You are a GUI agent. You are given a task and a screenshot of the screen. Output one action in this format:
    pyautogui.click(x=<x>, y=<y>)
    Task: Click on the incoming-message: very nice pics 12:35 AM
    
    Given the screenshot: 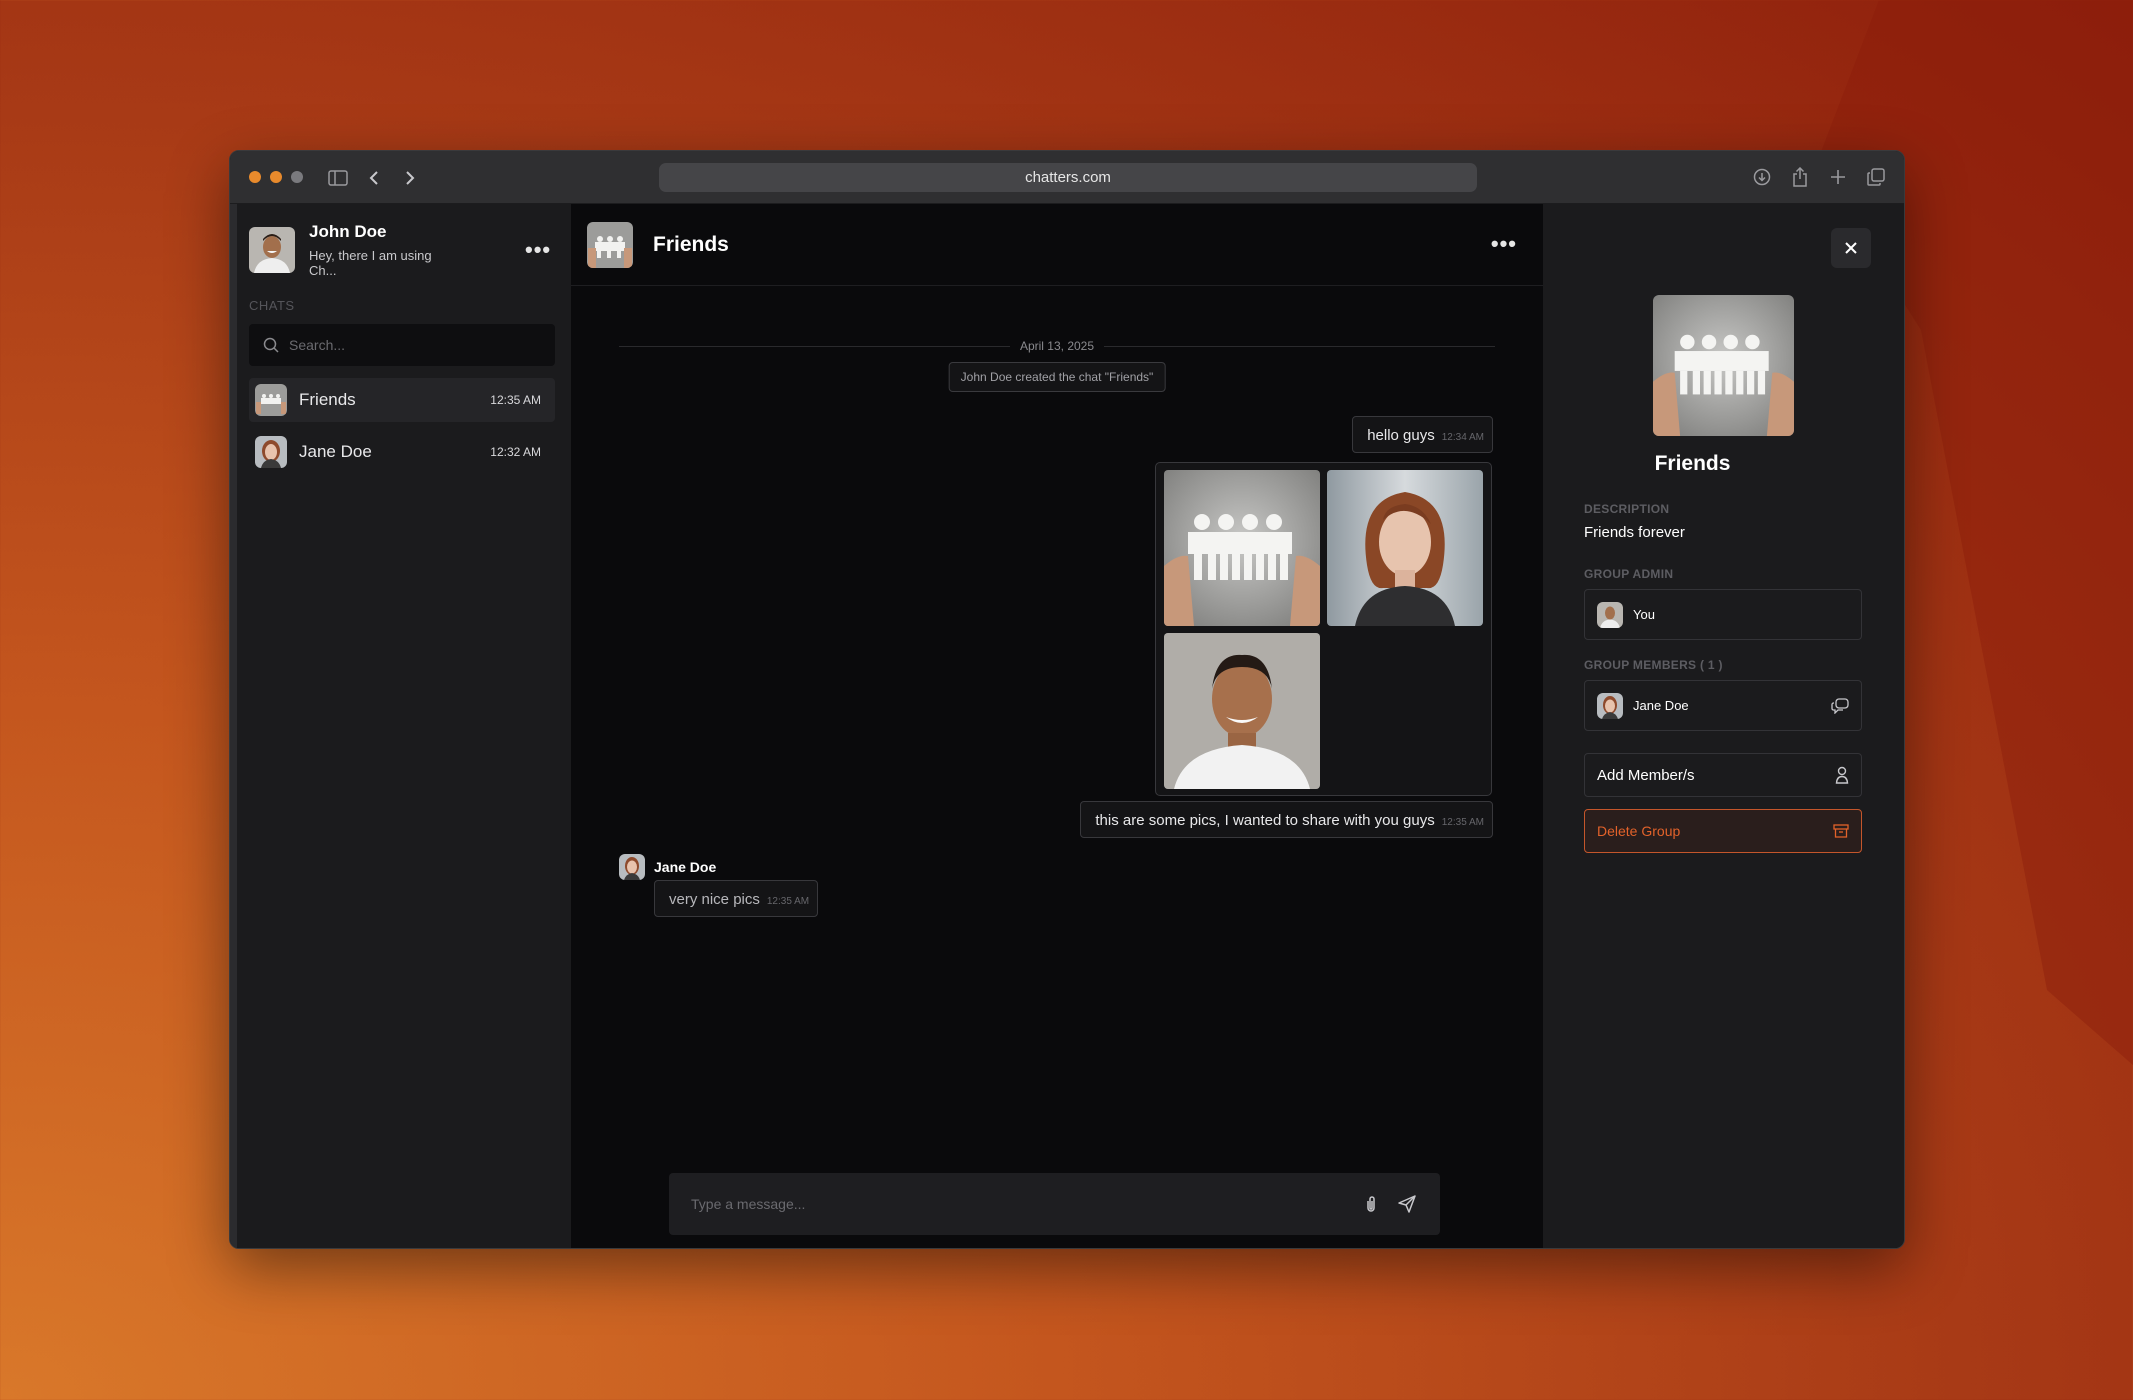 What is the action you would take?
    pyautogui.click(x=736, y=898)
    